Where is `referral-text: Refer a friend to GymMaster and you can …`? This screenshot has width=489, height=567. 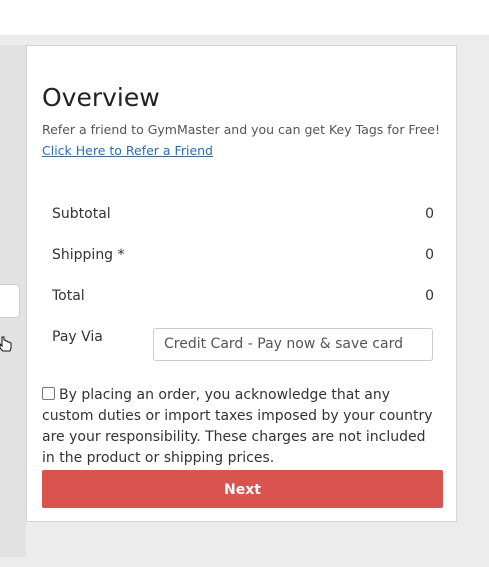
referral-text: Refer a friend to GymMaster and you can … is located at coordinates (241, 129).